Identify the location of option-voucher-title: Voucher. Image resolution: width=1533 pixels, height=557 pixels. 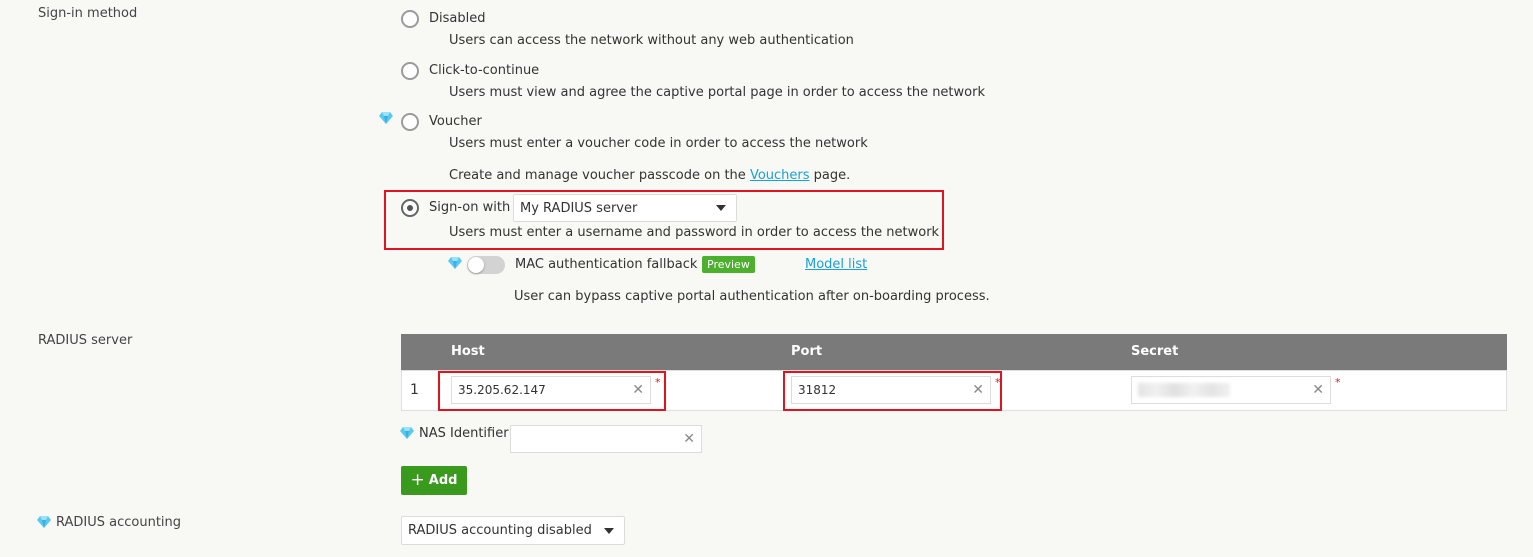
(455, 121).